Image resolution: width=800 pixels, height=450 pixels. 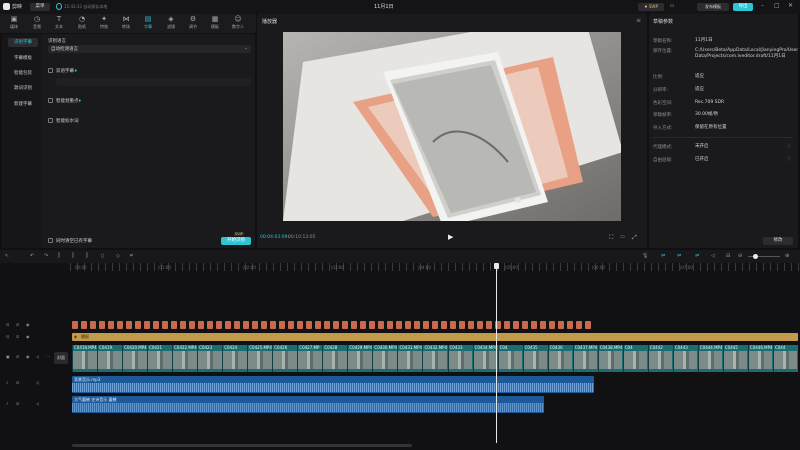 What do you see at coordinates (672, 7) in the screenshot?
I see `layout-icon: ▭` at bounding box center [672, 7].